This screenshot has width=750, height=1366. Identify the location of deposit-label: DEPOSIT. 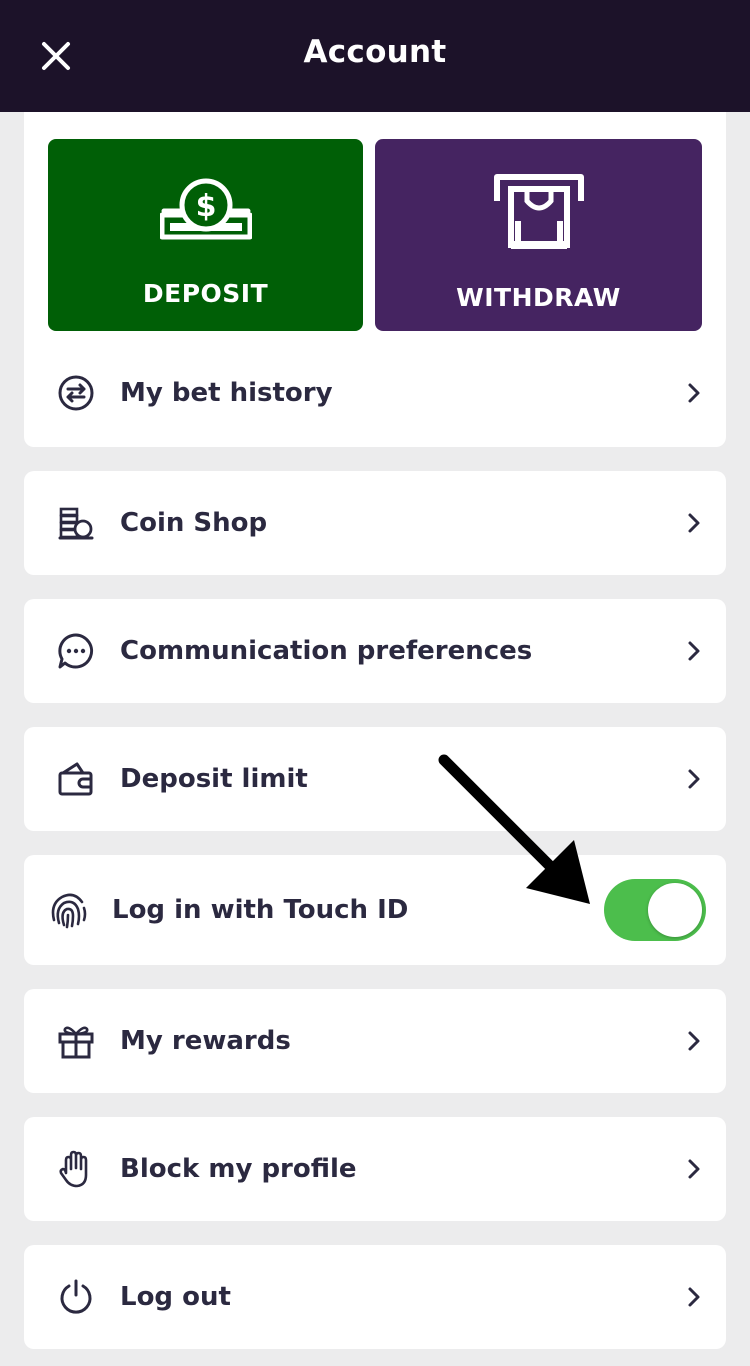
(205, 293).